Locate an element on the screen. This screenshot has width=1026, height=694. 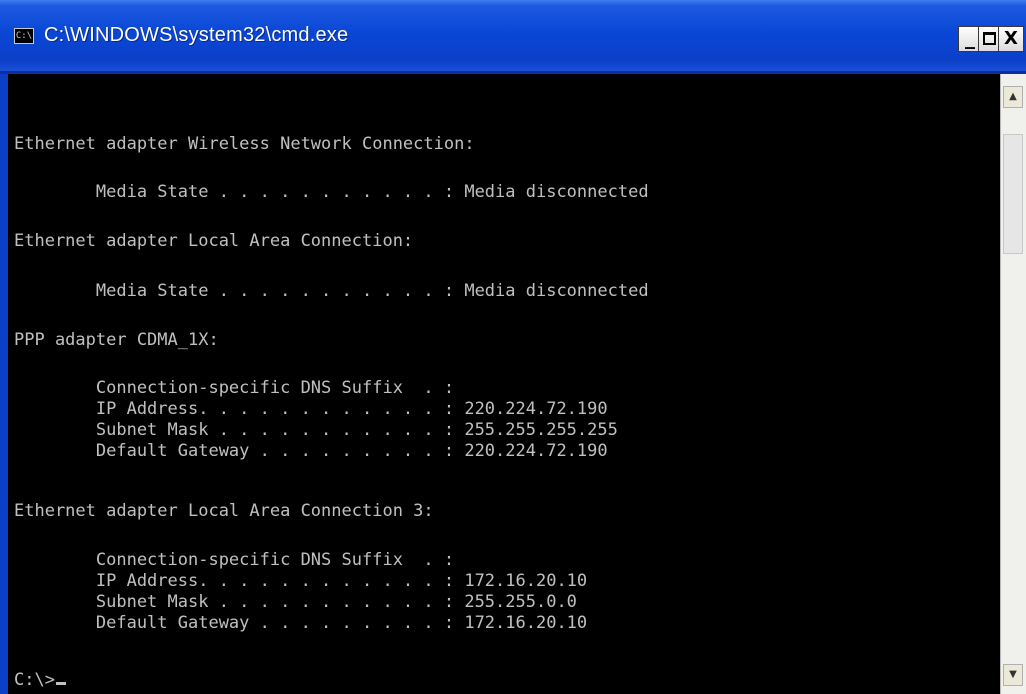
vertical-scrollbar: ▲ ▼ is located at coordinates (1013, 384).